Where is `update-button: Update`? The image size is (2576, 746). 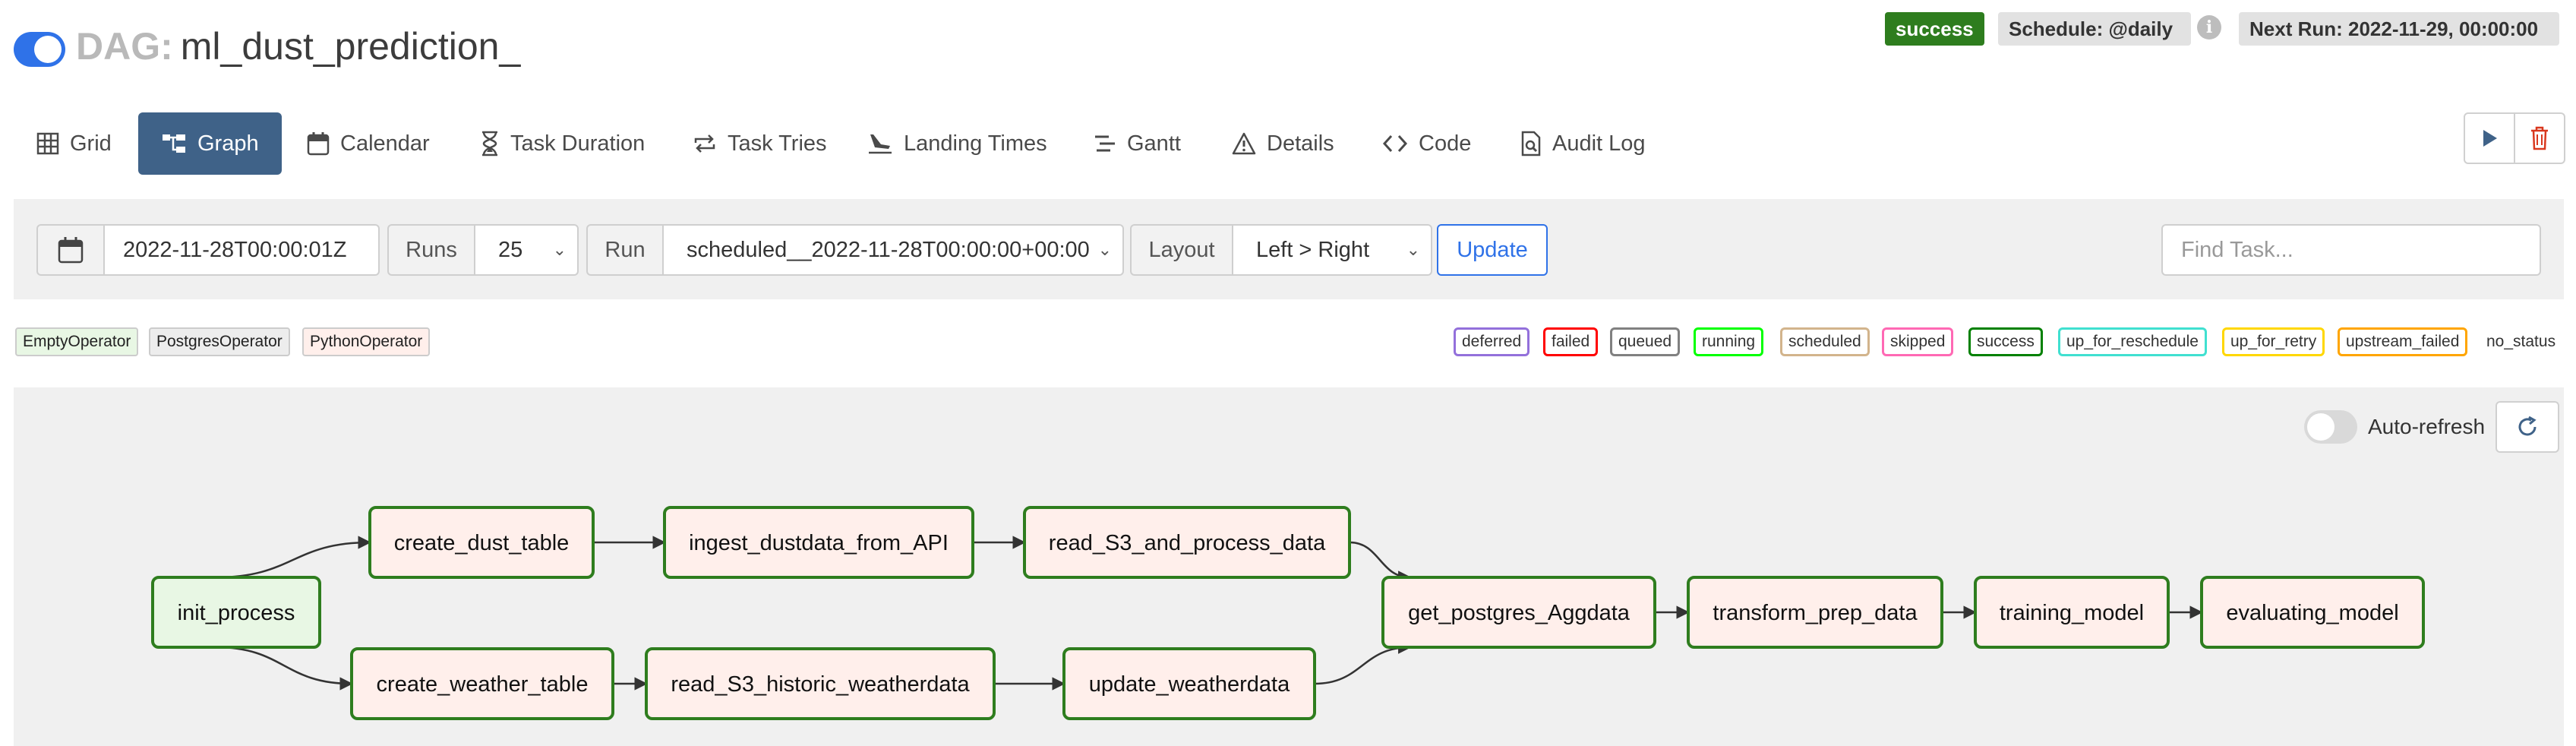
update-button: Update is located at coordinates (1492, 250).